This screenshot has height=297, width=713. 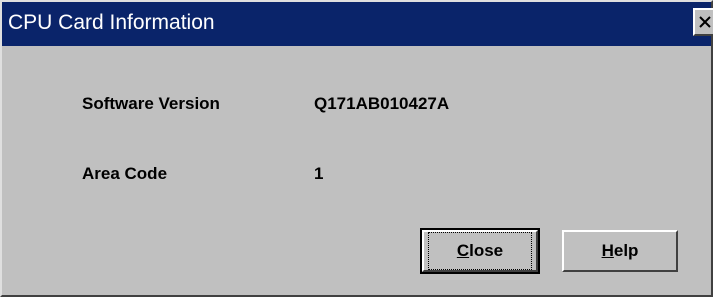 I want to click on help-button-face: Help, so click(x=620, y=251).